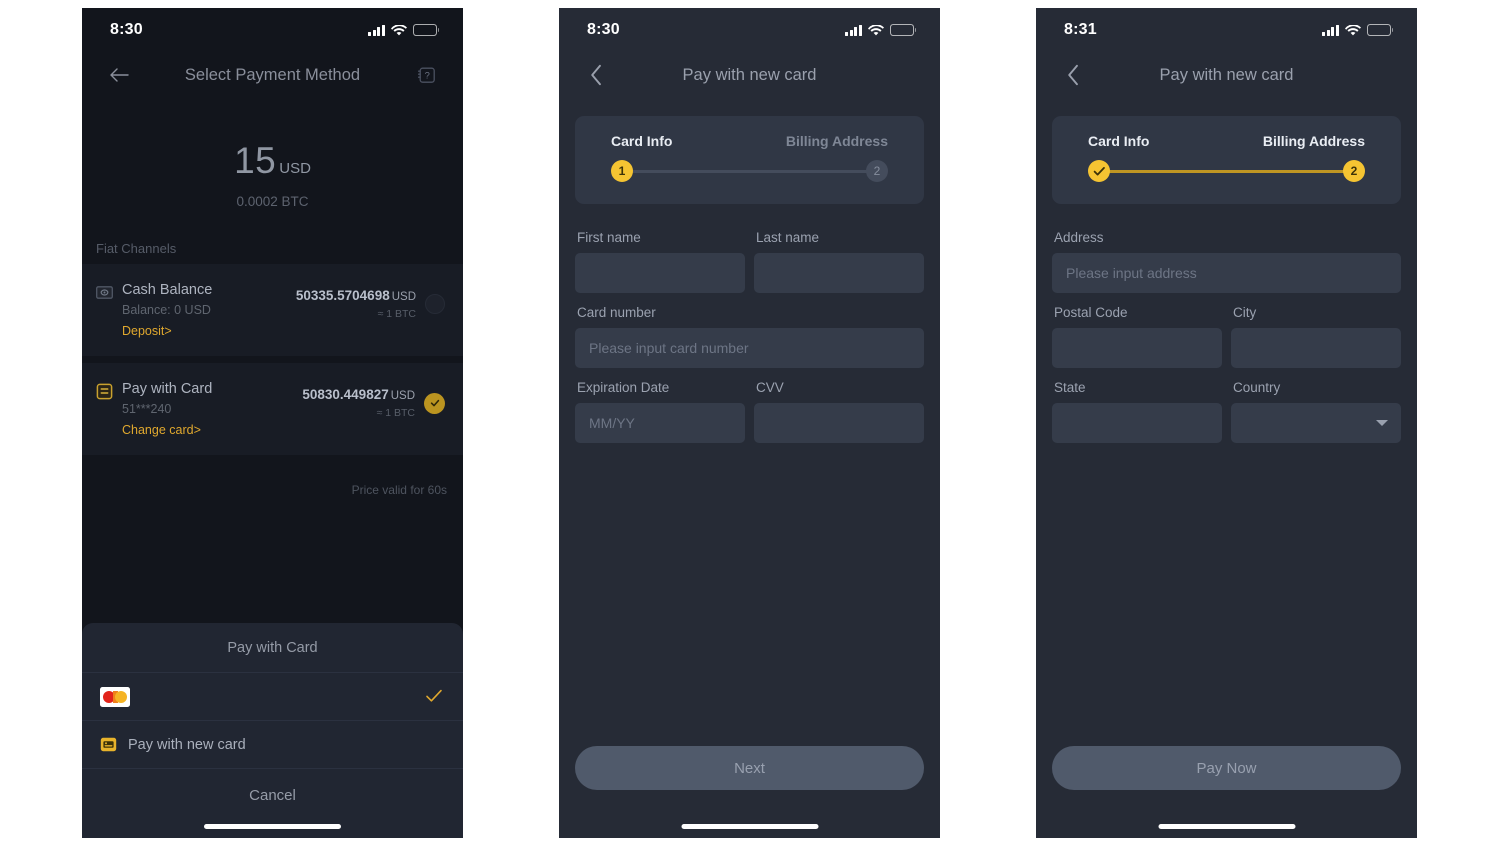  I want to click on payment-method-info: Pay with Card 51***240 Change card>, so click(212, 409).